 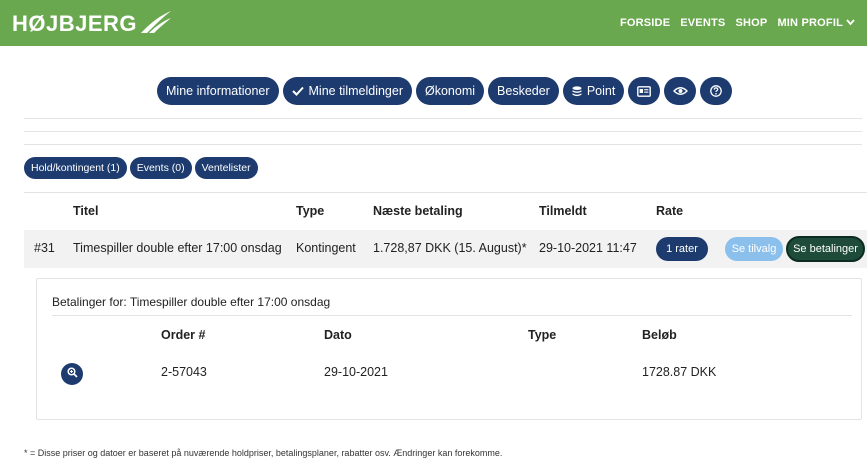 I want to click on tab-id-card, so click(x=644, y=91).